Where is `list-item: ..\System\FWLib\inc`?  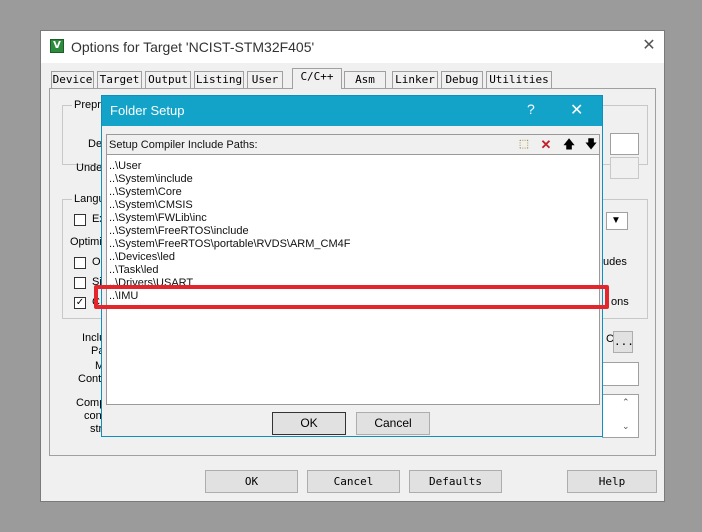
list-item: ..\System\FWLib\inc is located at coordinates (158, 218).